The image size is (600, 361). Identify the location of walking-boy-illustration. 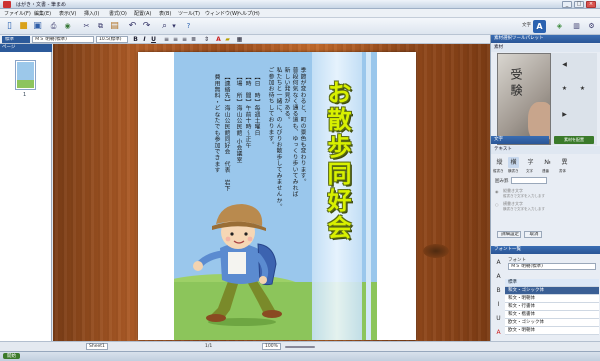
(239, 262).